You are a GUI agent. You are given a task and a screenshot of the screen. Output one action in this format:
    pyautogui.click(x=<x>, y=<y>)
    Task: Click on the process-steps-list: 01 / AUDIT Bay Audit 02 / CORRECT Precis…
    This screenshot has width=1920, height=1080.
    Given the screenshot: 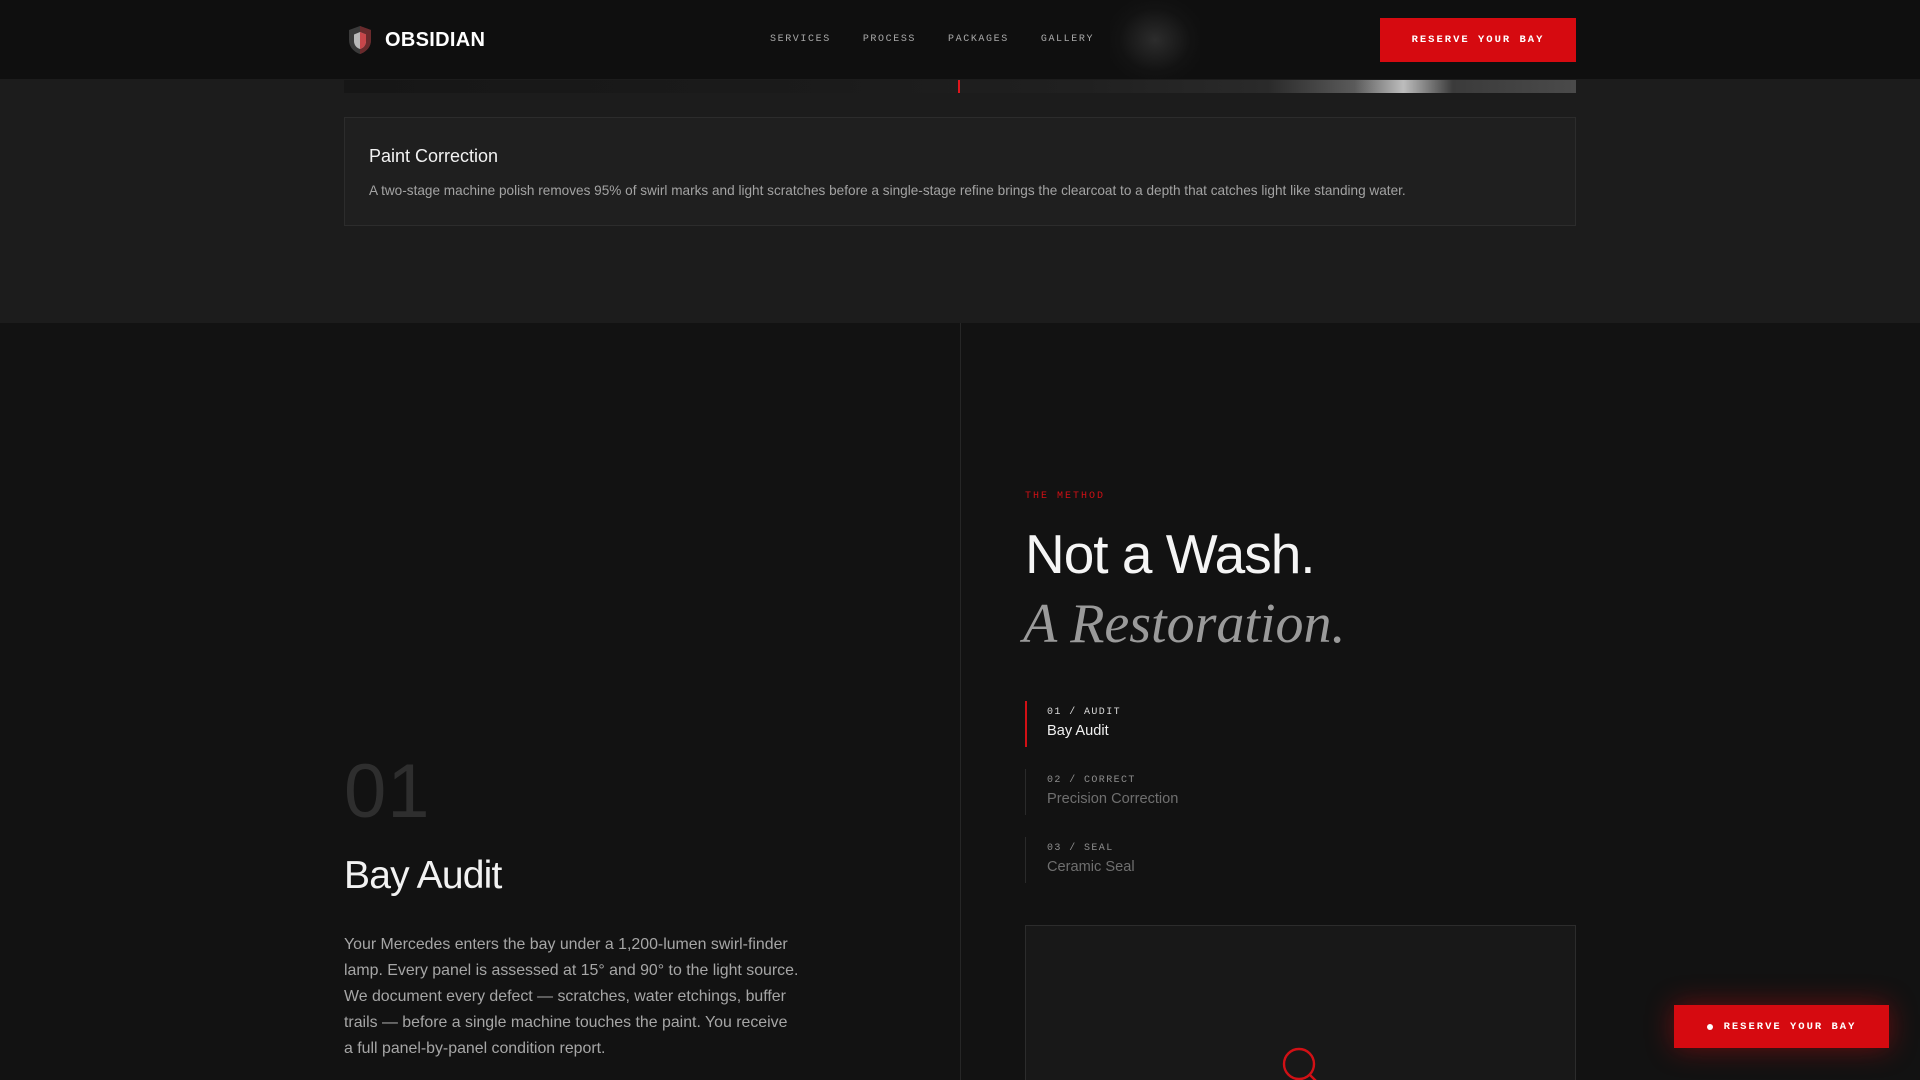 What is the action you would take?
    pyautogui.click(x=1175, y=803)
    